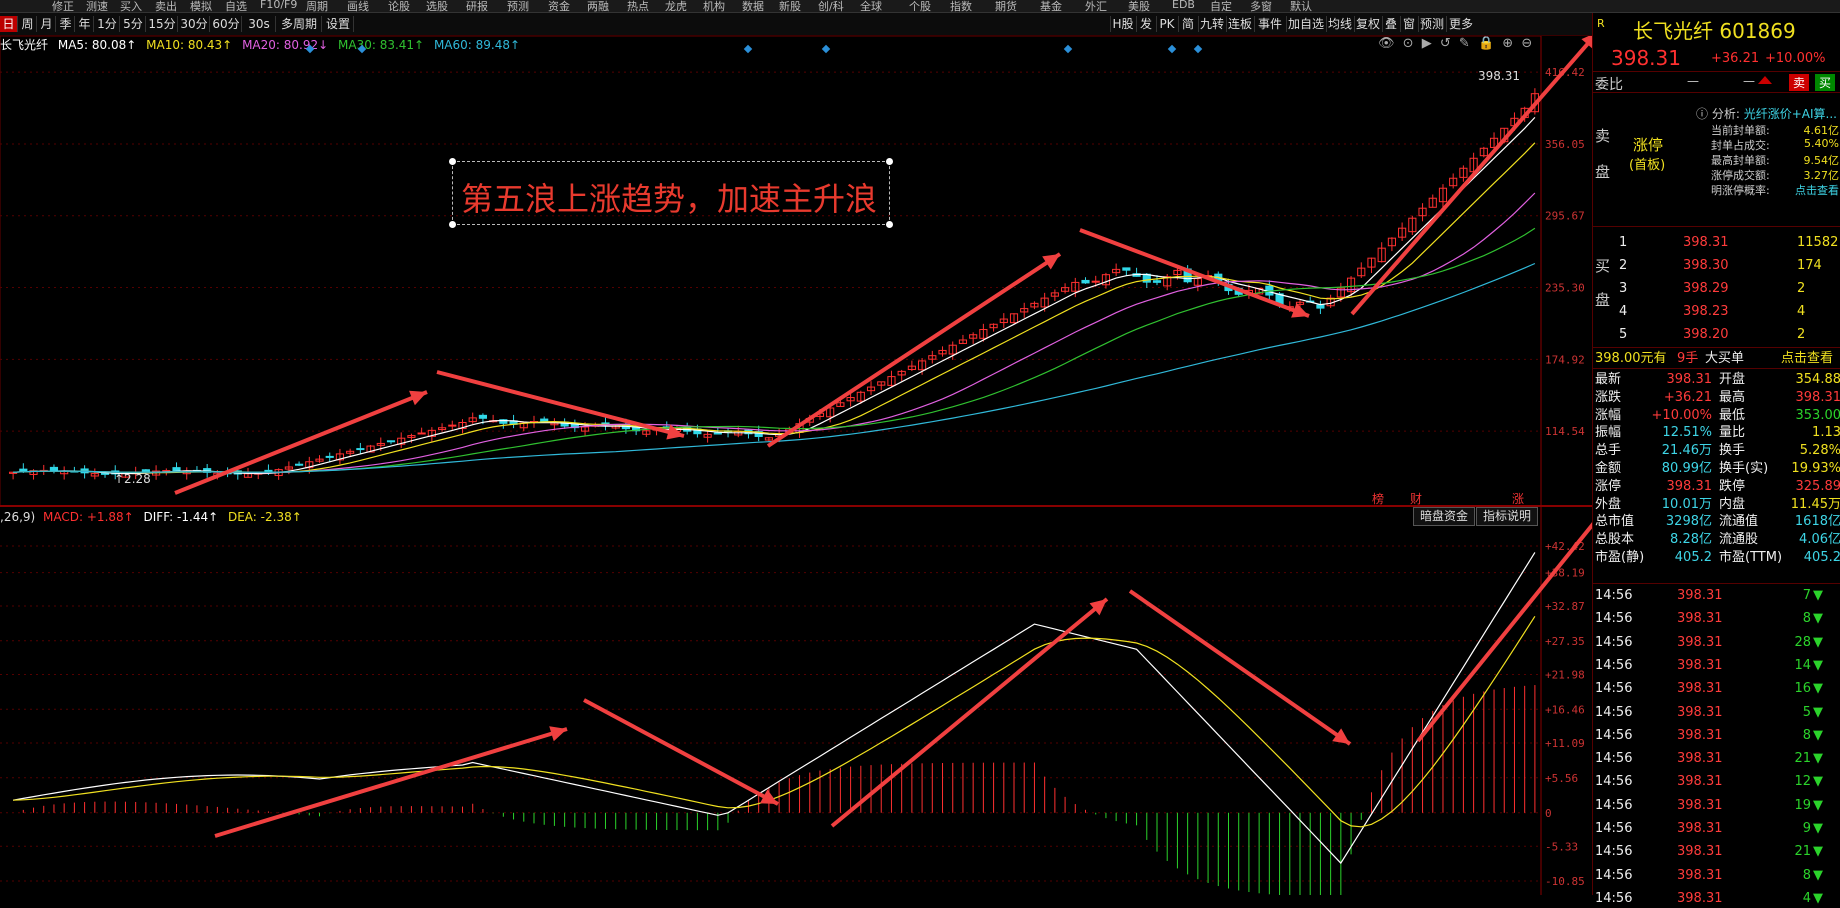 Image resolution: width=1840 pixels, height=908 pixels. Describe the element at coordinates (1305, 24) in the screenshot. I see `toolbar-button: 加自选` at that location.